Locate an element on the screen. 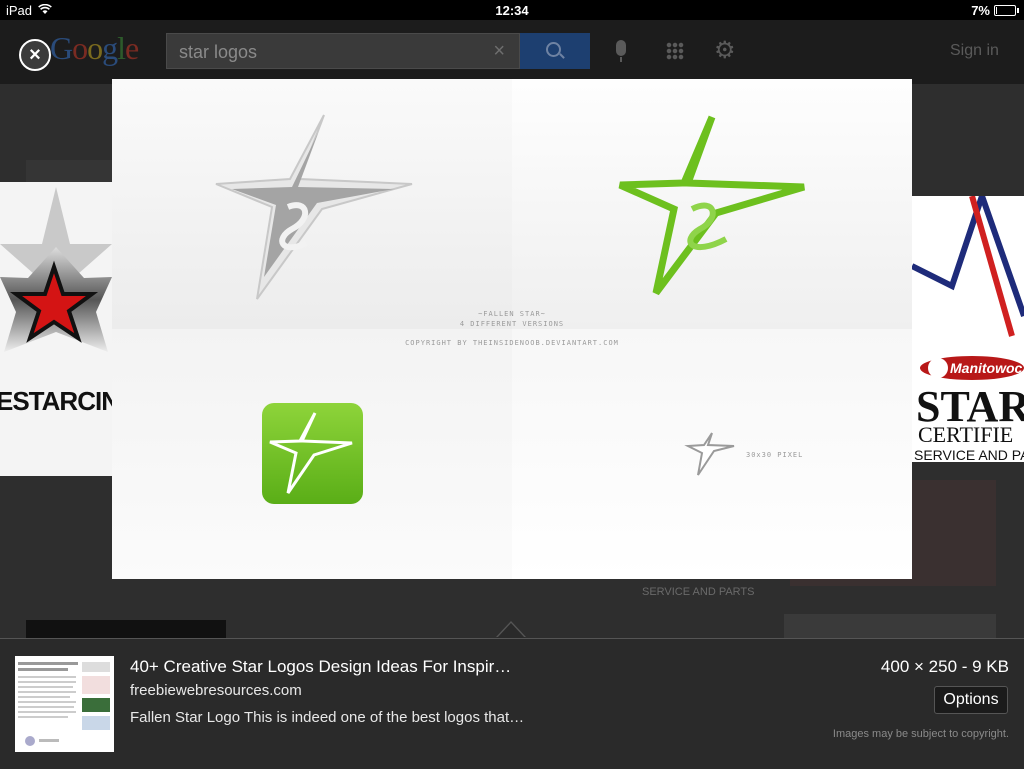 The height and width of the screenshot is (769, 1024). close-button: × is located at coordinates (35, 55).